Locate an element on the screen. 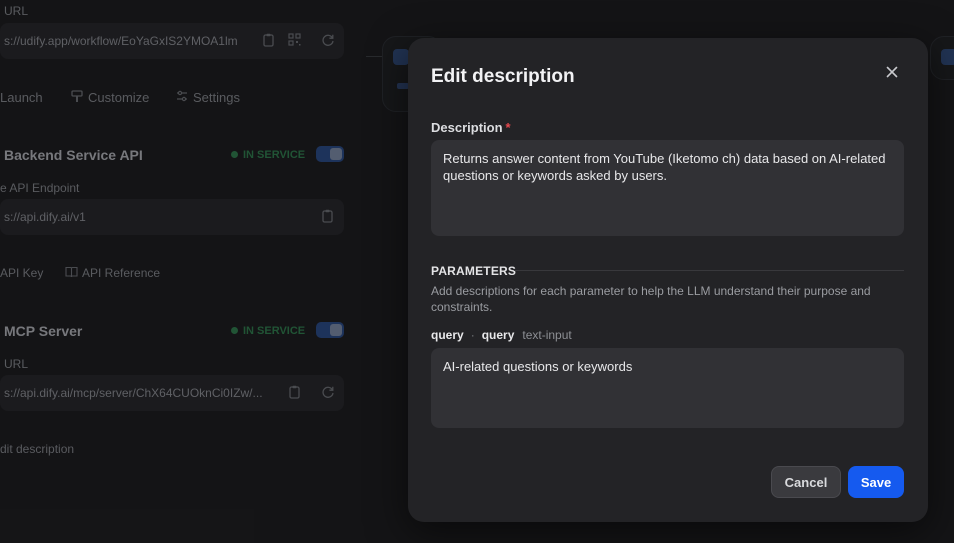 The height and width of the screenshot is (543, 954). parameter-description-textarea: AI-related questions or keywords is located at coordinates (667, 388).